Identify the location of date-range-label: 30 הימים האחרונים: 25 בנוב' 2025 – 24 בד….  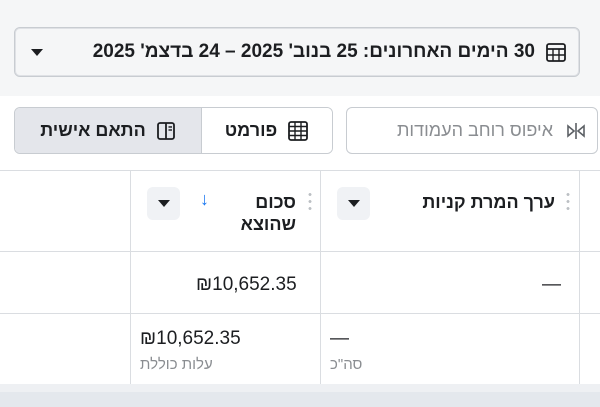
(313, 51).